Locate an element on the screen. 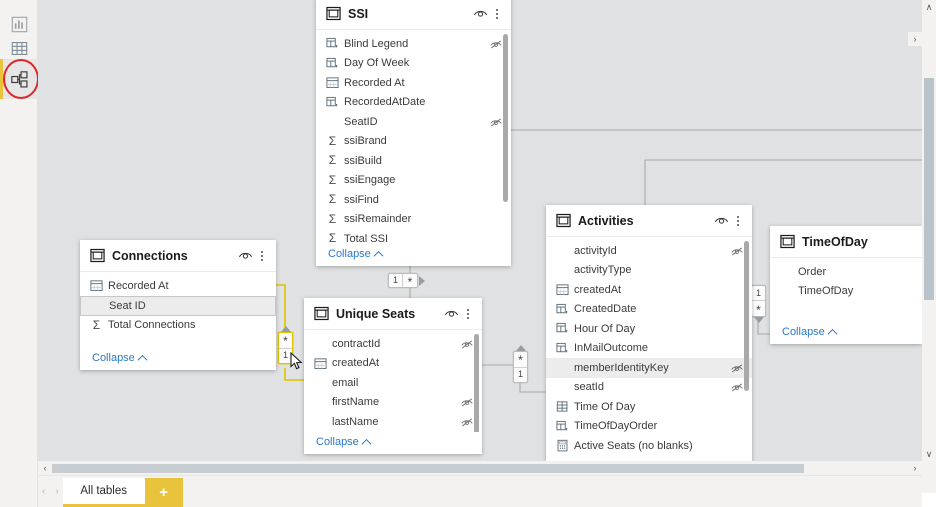  table-card-header: Connections is located at coordinates (178, 256).